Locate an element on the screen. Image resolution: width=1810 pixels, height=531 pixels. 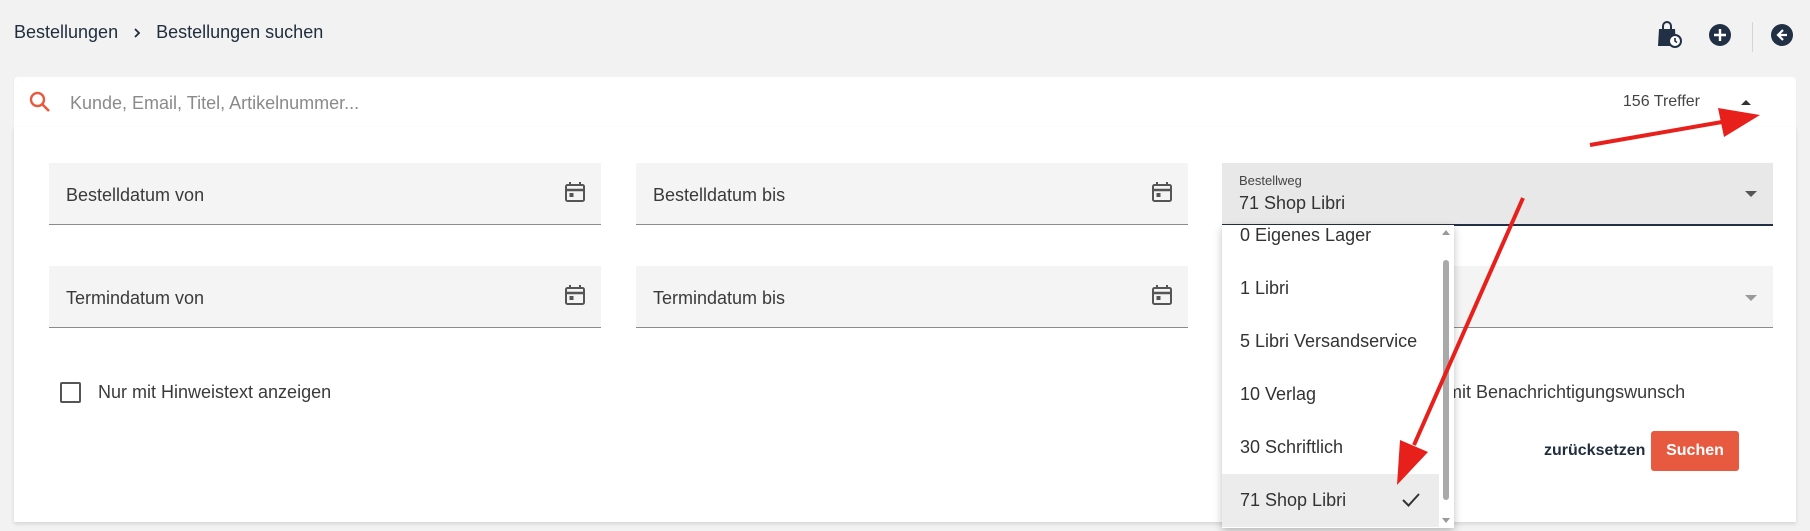
scroll-thumb is located at coordinates (1446, 380).